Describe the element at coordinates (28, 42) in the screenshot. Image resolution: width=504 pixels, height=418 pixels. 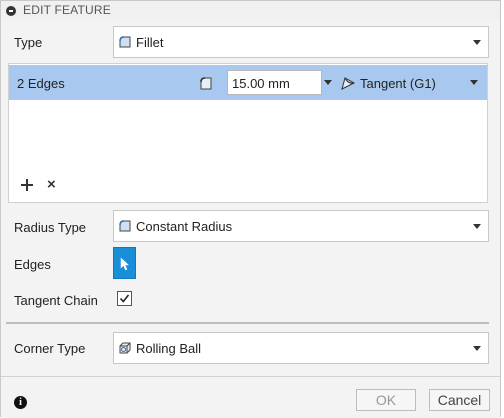
I see `type-label: Type` at that location.